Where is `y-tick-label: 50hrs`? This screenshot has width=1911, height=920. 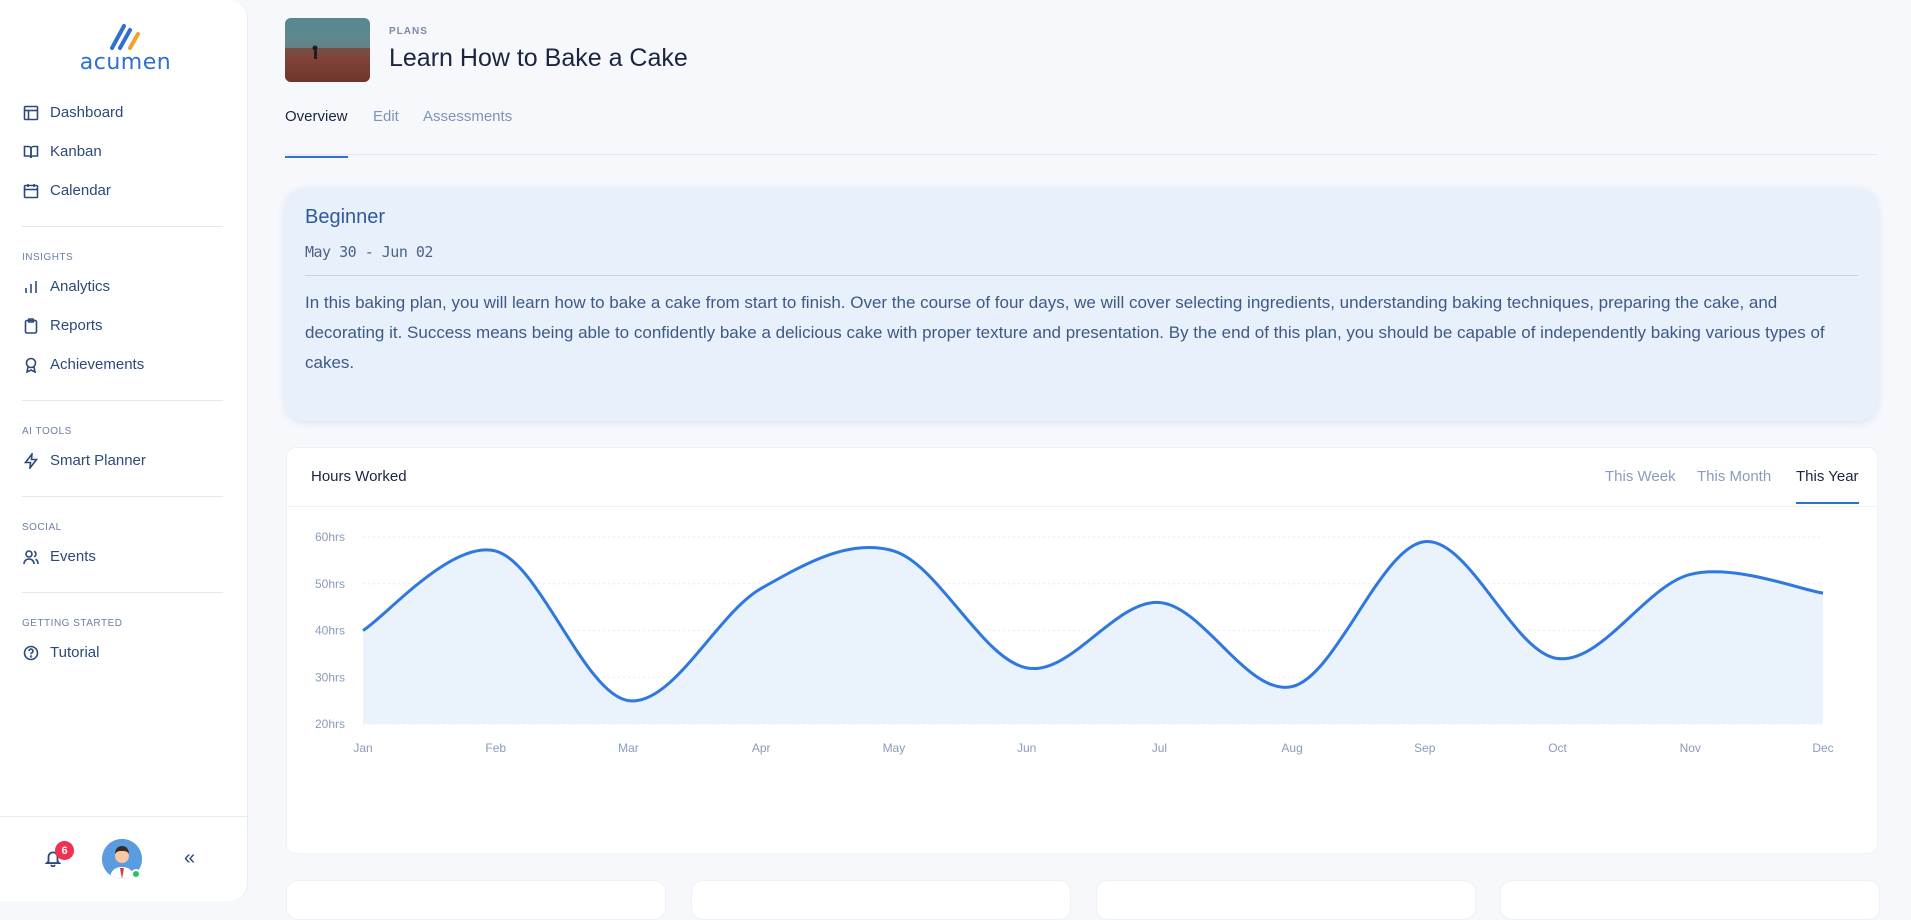 y-tick-label: 50hrs is located at coordinates (330, 584).